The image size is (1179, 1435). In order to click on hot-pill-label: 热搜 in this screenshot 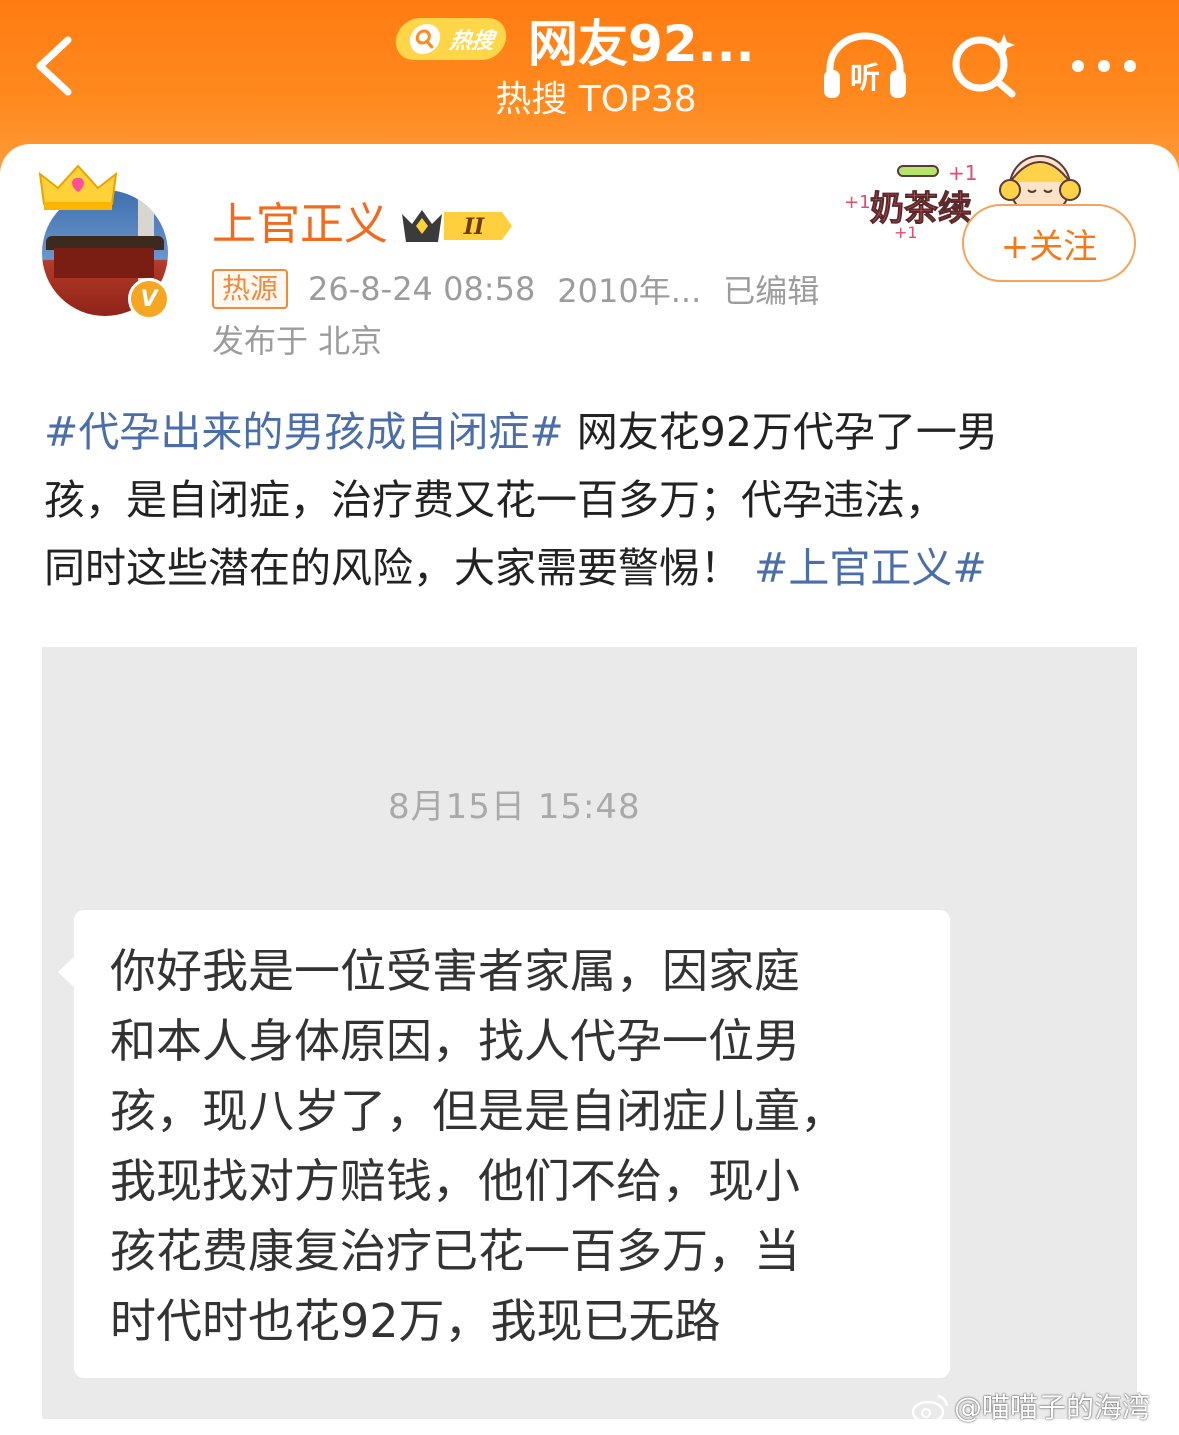, I will do `click(471, 41)`.